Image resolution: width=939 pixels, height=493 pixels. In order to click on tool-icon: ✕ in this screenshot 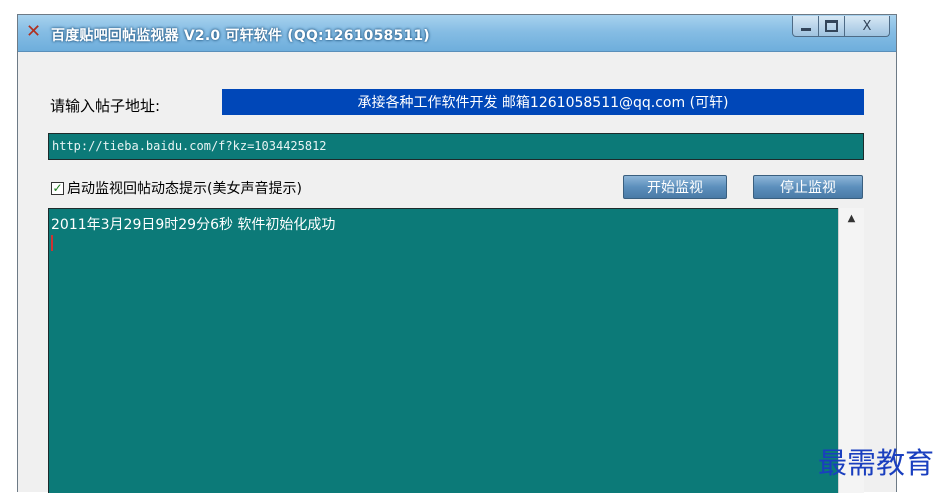, I will do `click(34, 31)`.